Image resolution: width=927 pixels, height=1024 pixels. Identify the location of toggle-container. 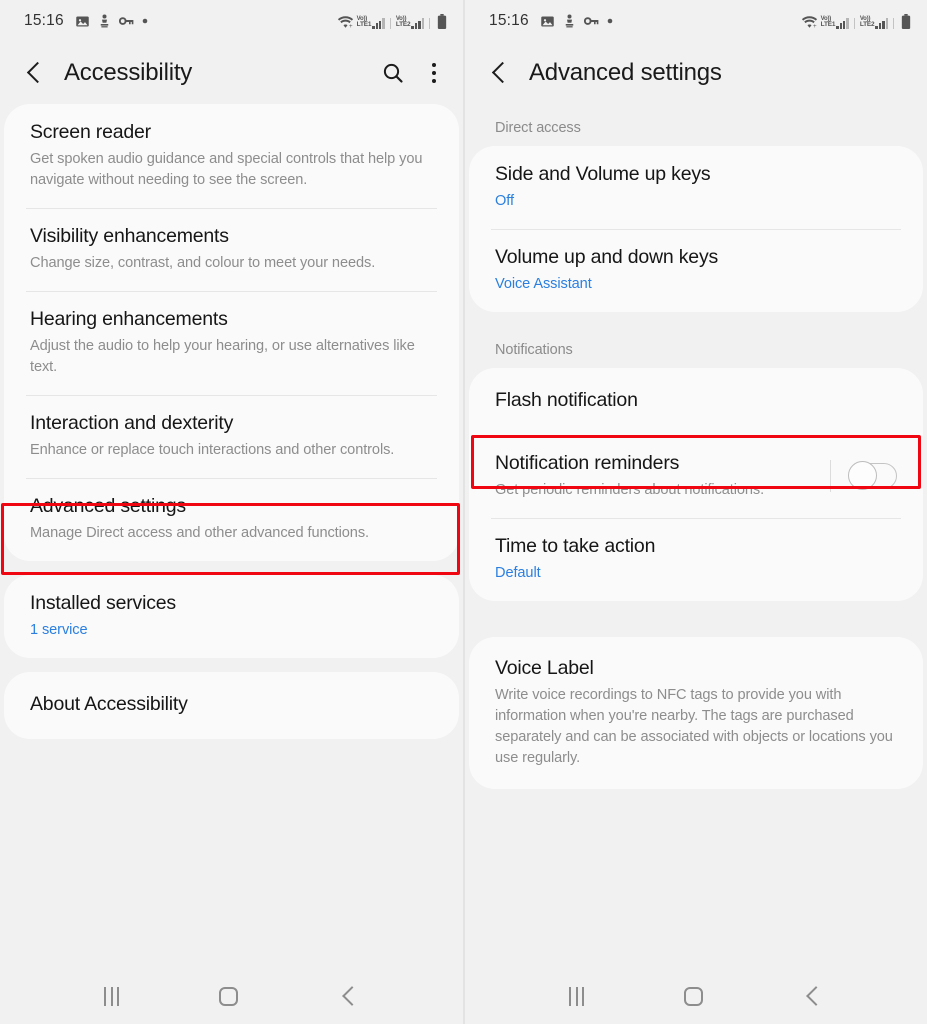
(856, 475).